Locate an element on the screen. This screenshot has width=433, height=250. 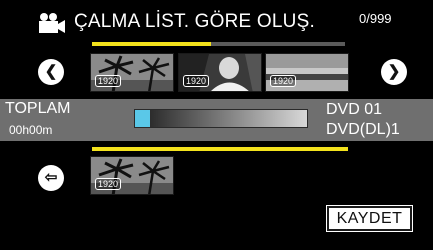
left-arrow-circle-icon: ❮ is located at coordinates (51, 71).